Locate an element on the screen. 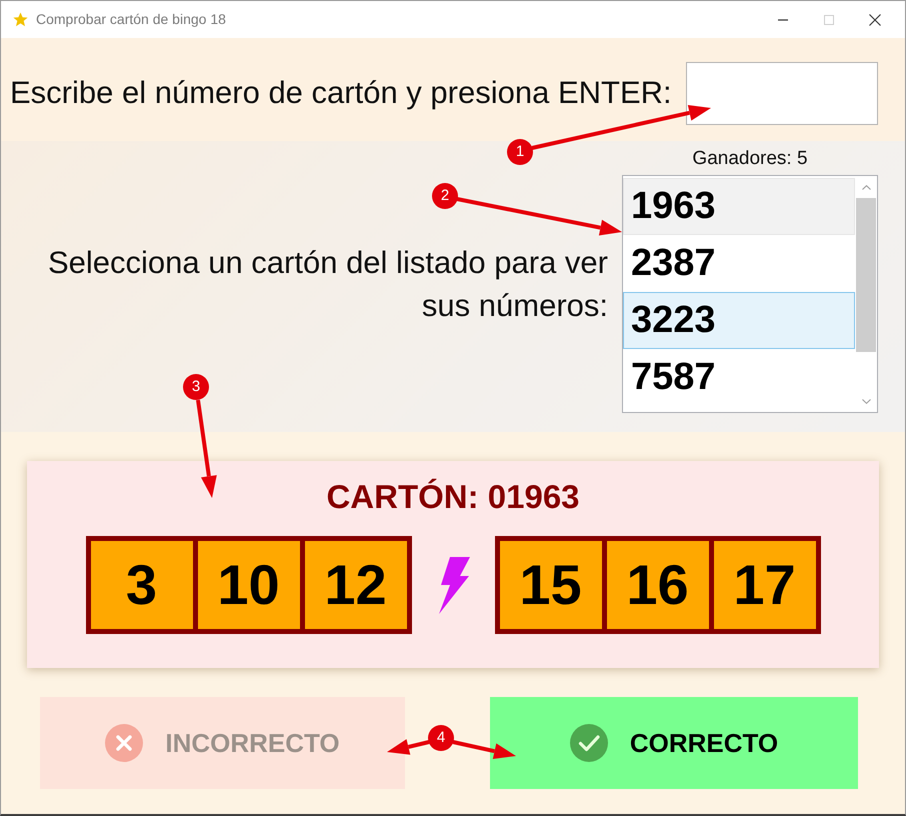  number-cell: 17 is located at coordinates (765, 585).